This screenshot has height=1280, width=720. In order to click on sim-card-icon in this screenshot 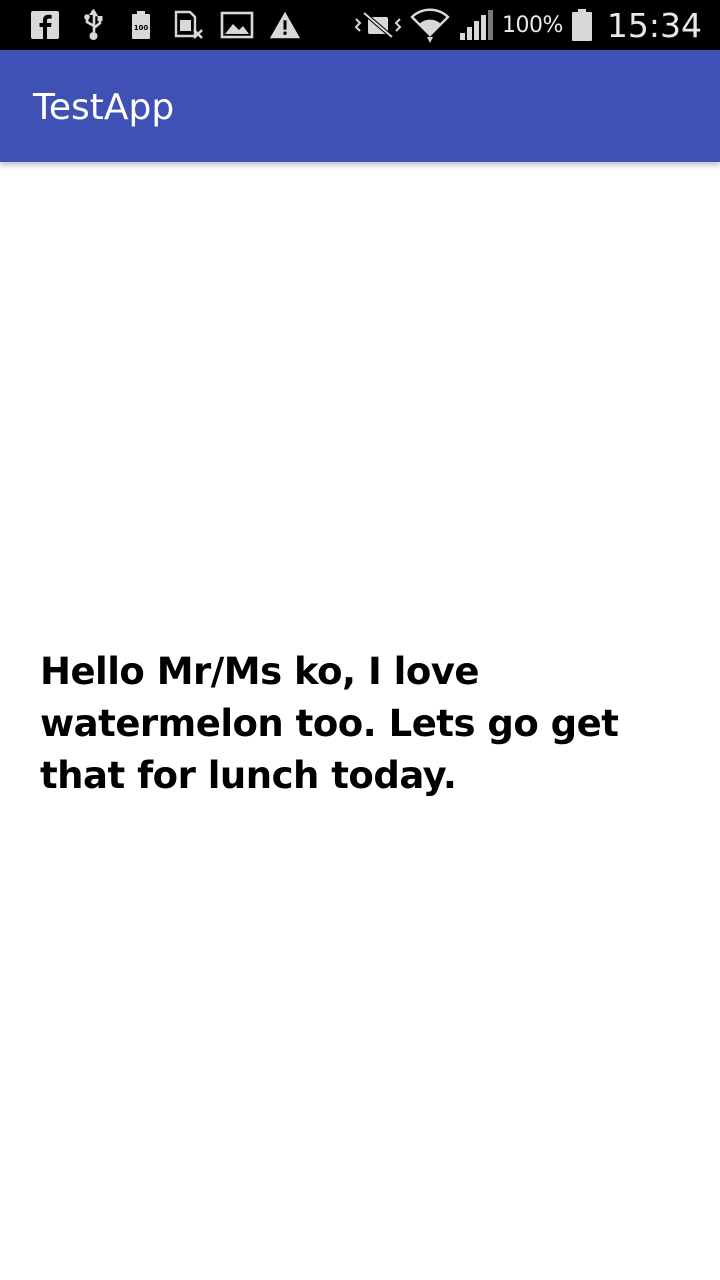, I will do `click(189, 25)`.